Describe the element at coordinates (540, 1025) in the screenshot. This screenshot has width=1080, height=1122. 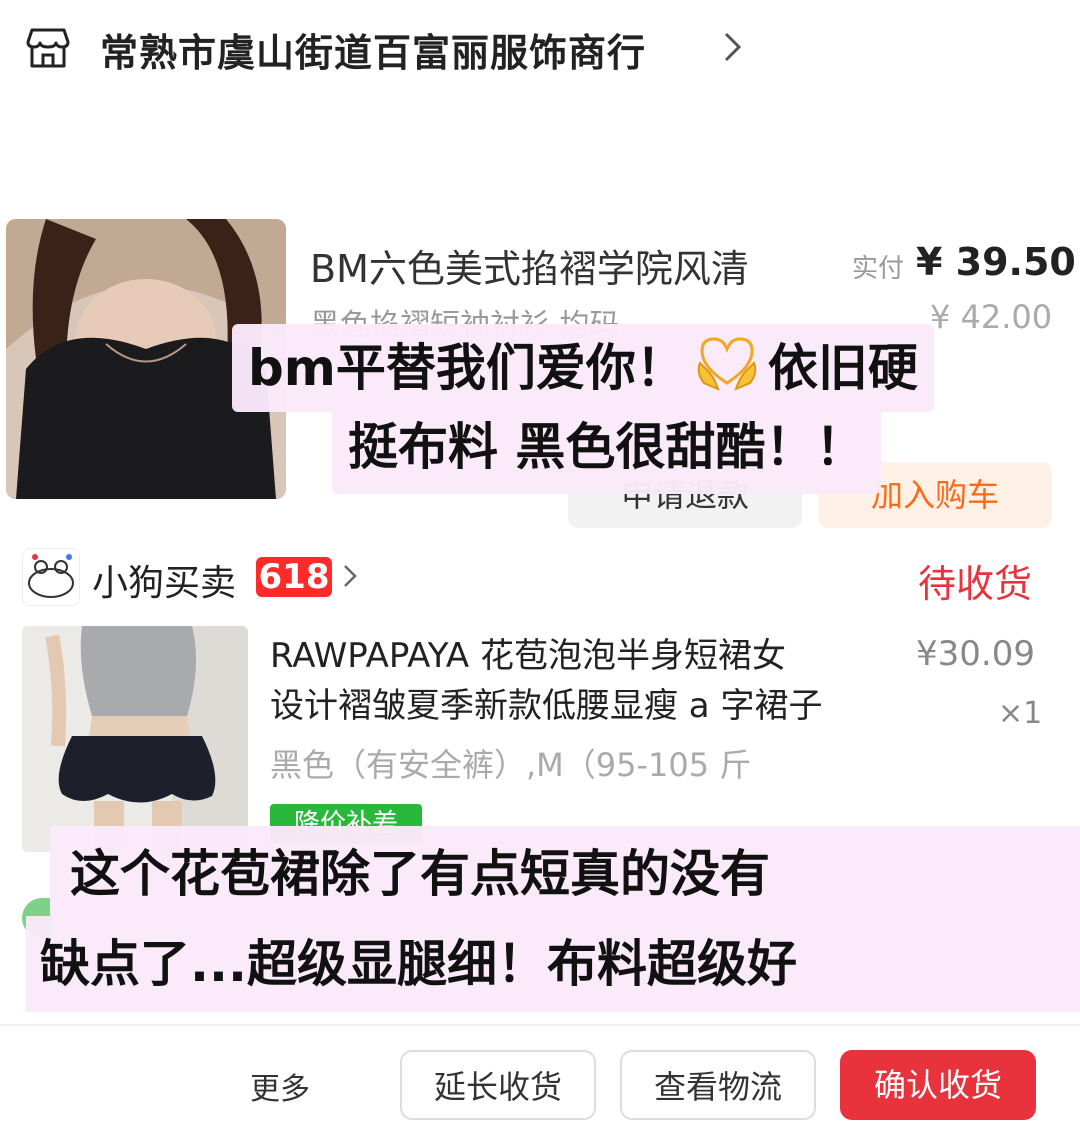
I see `divider` at that location.